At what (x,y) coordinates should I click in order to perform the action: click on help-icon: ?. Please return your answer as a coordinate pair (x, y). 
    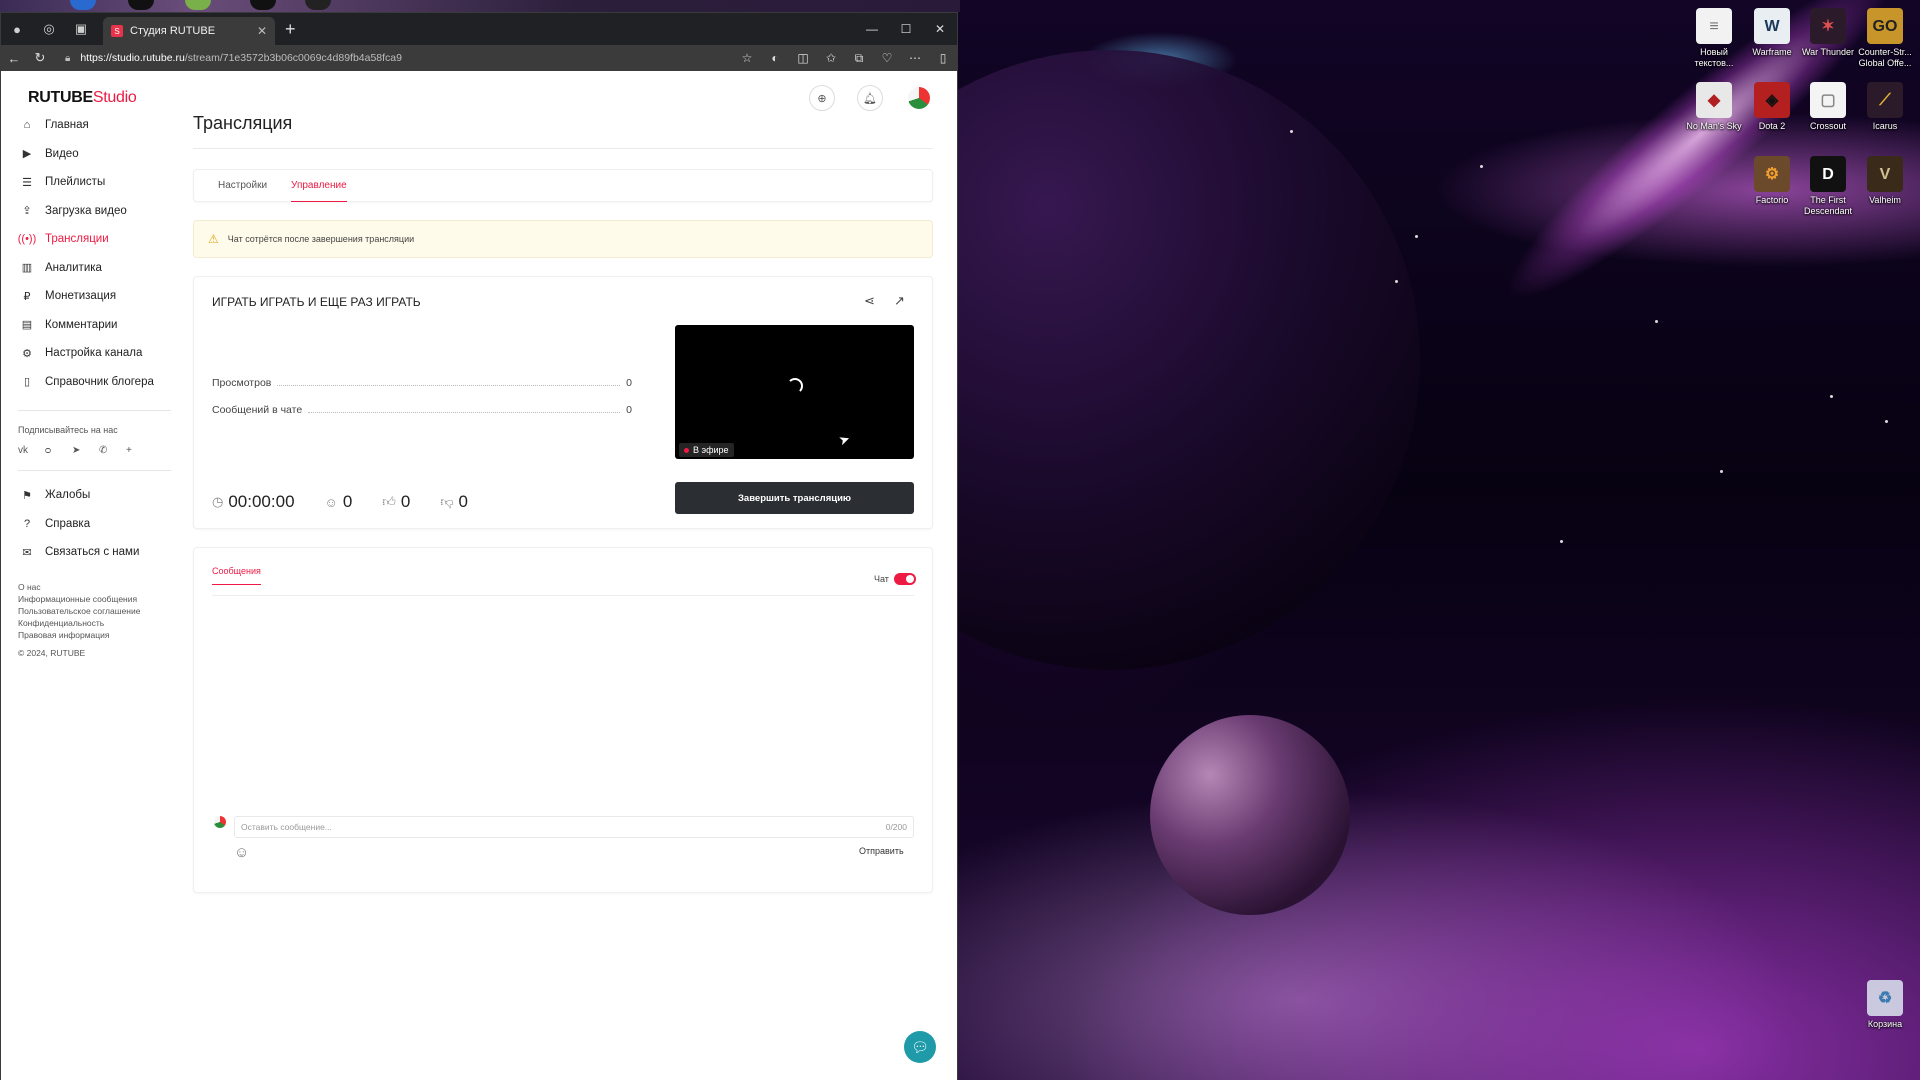
    Looking at the image, I should click on (27, 523).